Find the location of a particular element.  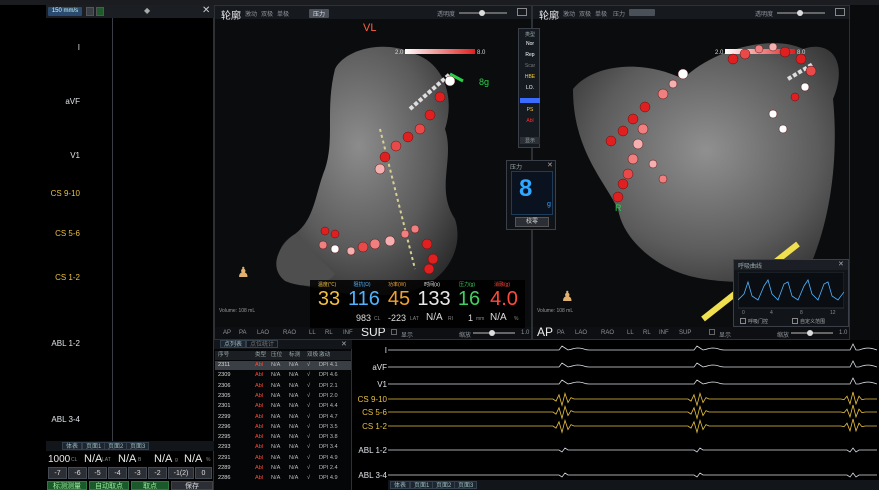

close-icon: ✕ is located at coordinates (206, 11).